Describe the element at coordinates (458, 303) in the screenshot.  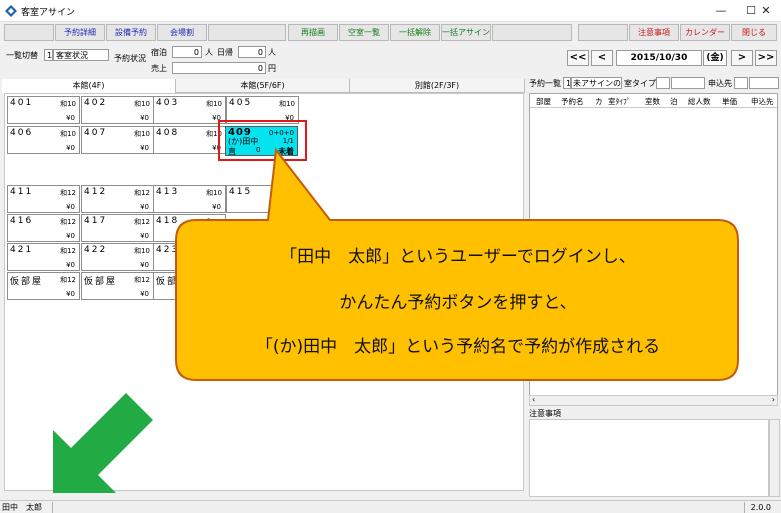
I see `callout-line-2: かんたん予約ボタンを押すと、` at that location.